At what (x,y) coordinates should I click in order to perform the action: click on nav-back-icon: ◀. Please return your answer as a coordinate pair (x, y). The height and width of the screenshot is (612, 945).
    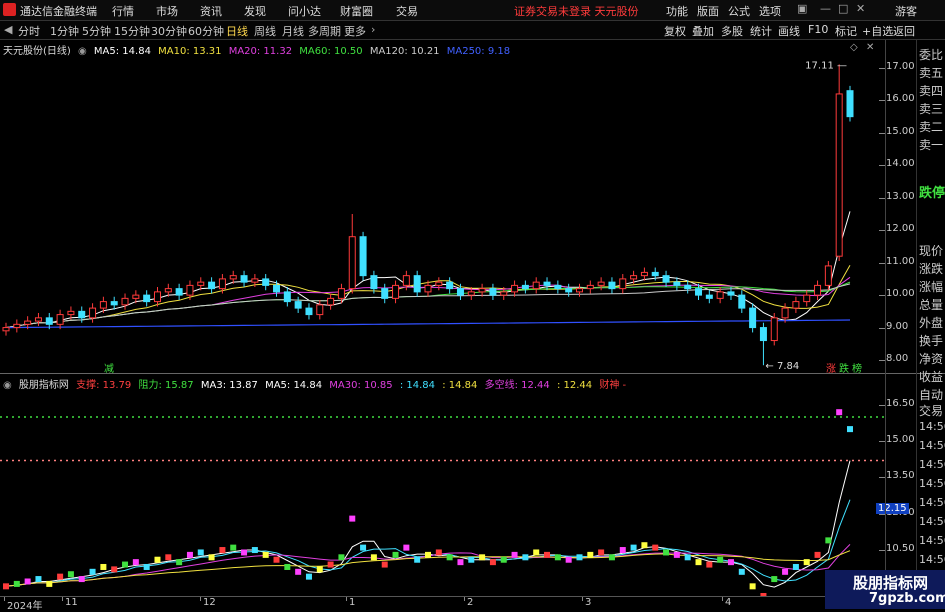
    Looking at the image, I should click on (8, 29).